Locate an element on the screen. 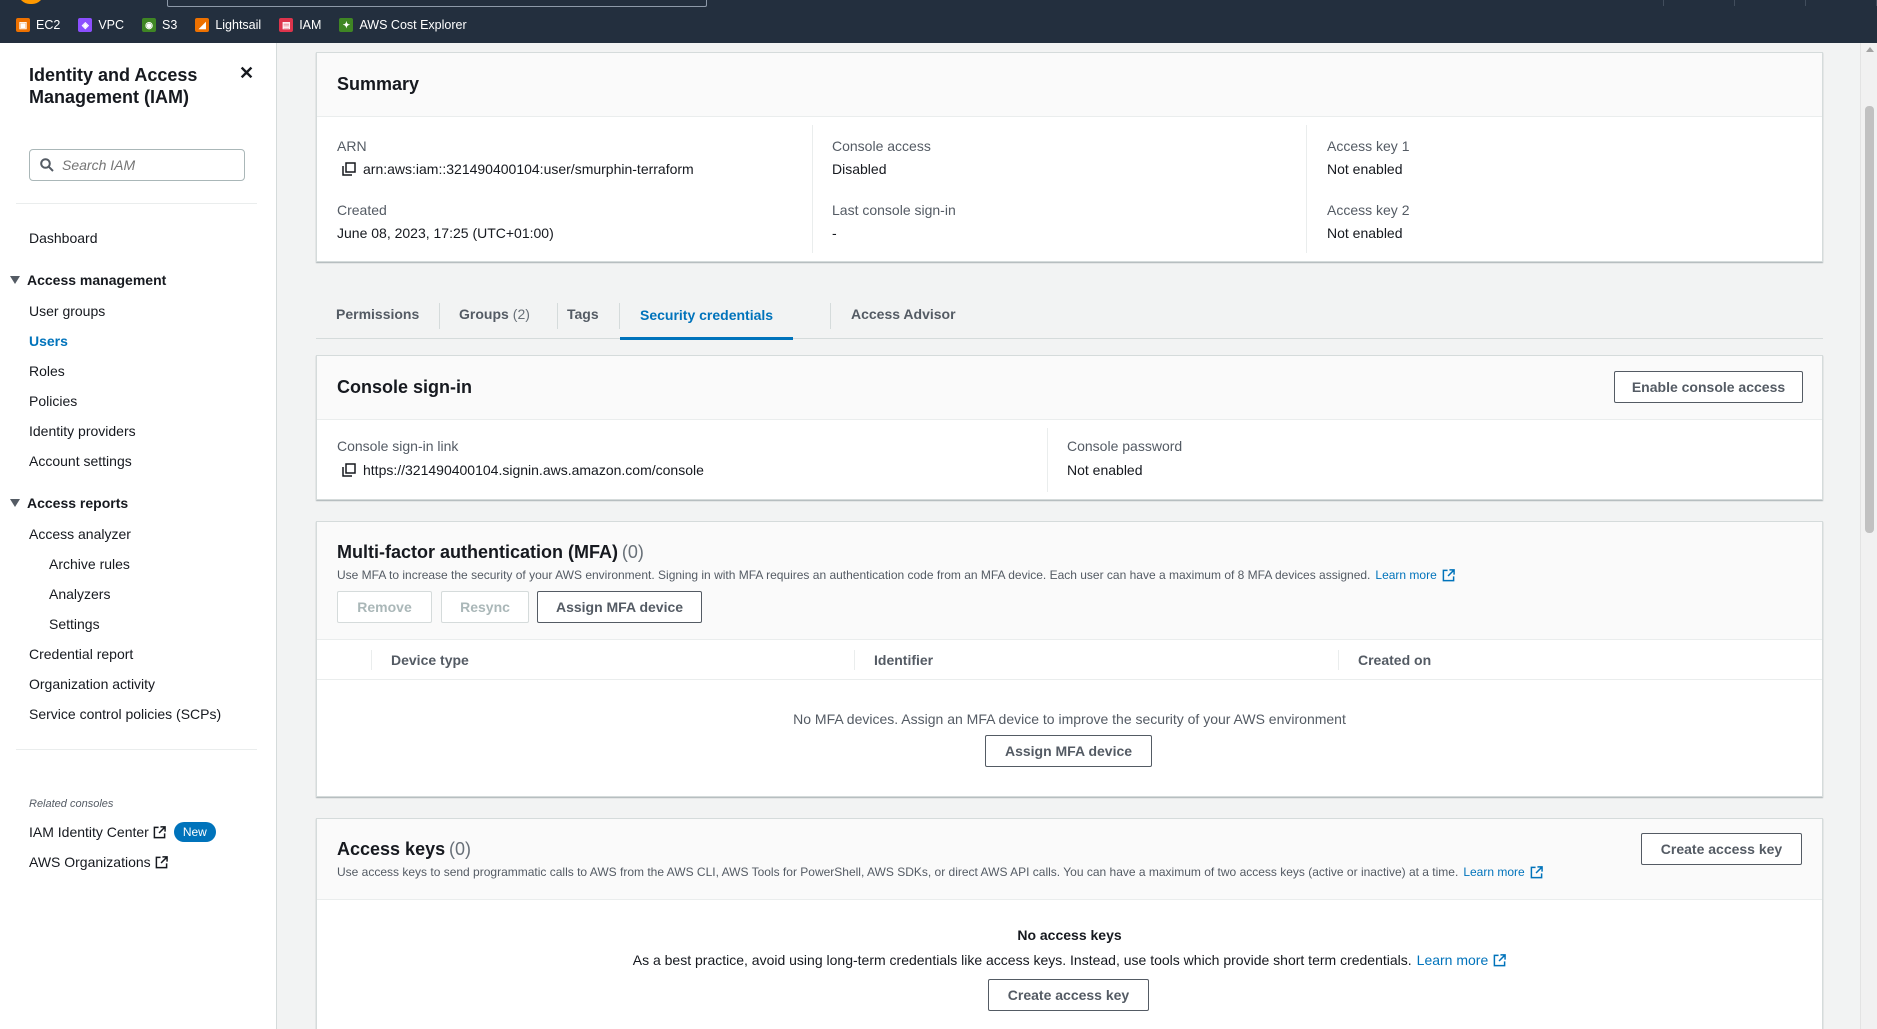 Image resolution: width=1877 pixels, height=1029 pixels. tab-groups-label: Groups is located at coordinates (484, 314).